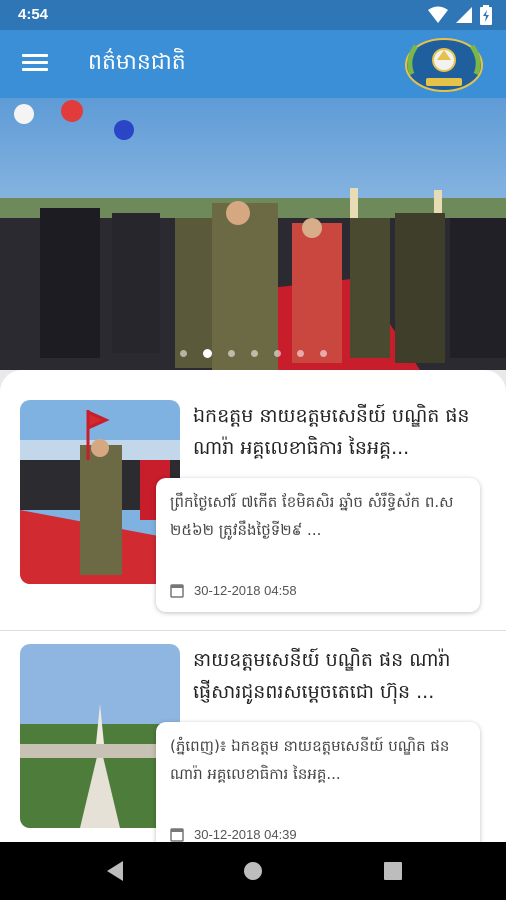 The width and height of the screenshot is (506, 900). What do you see at coordinates (245, 590) in the screenshot?
I see `news-date: 30-12-2018 04:58` at bounding box center [245, 590].